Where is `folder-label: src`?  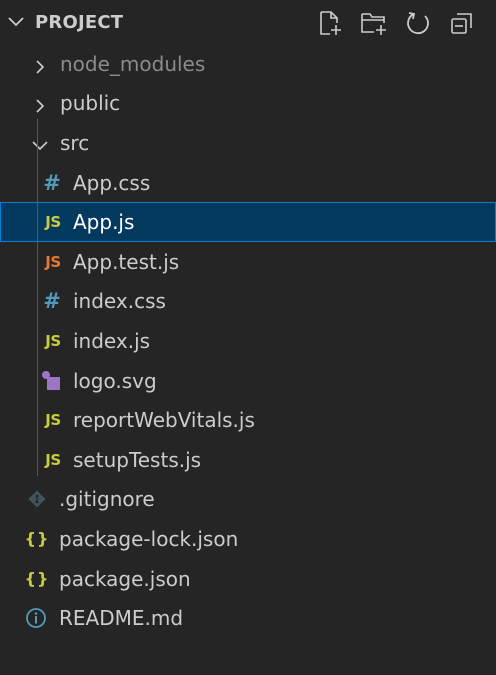 folder-label: src is located at coordinates (75, 142).